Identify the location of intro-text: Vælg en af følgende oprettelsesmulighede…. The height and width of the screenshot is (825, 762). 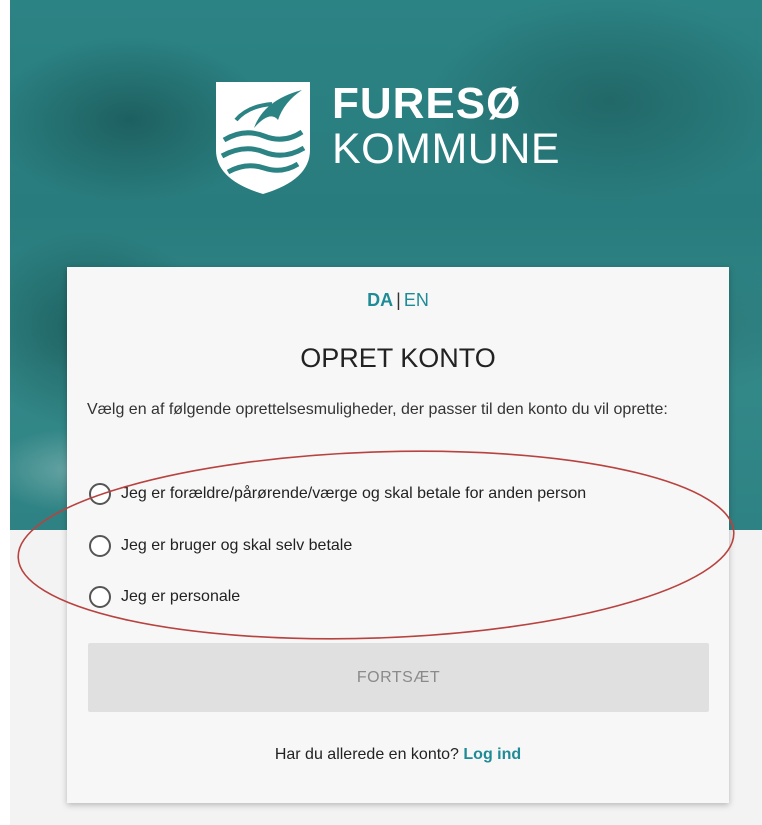
(377, 409).